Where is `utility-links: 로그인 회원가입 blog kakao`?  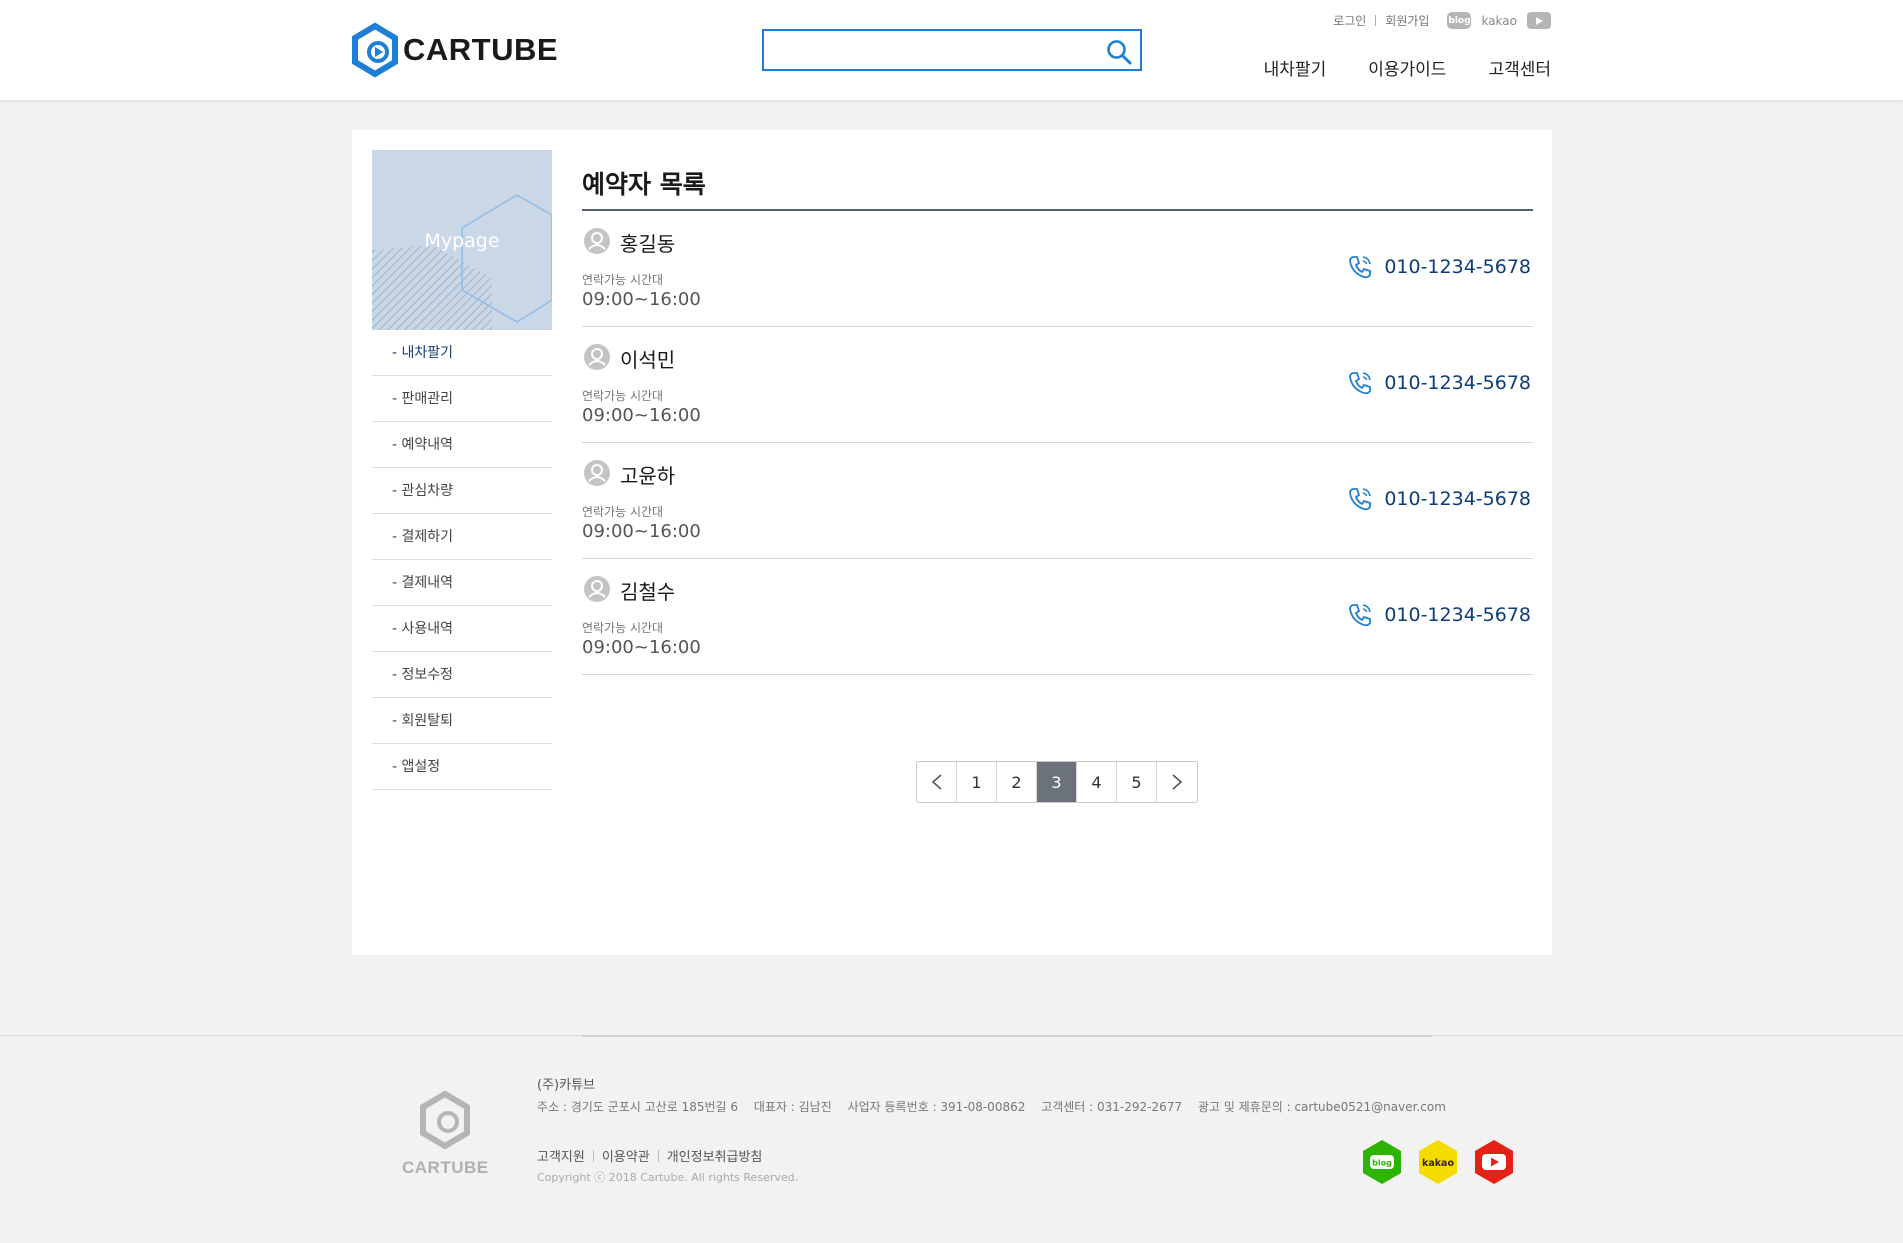
utility-links: 로그인 회원가입 blog kakao is located at coordinates (1442, 20).